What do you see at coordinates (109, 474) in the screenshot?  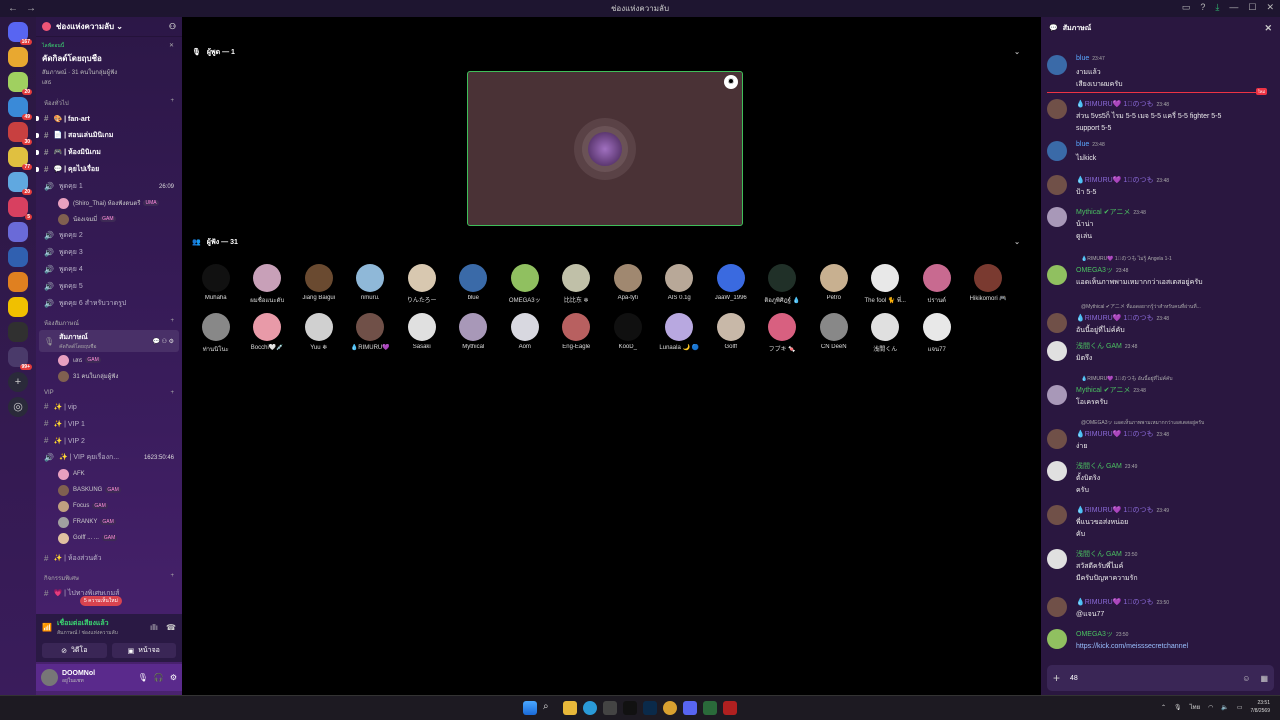 I see `voice-user: AFK` at bounding box center [109, 474].